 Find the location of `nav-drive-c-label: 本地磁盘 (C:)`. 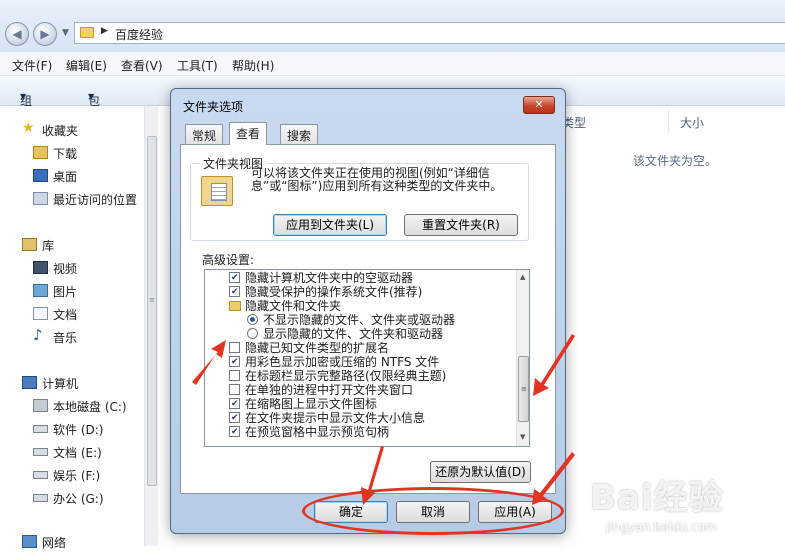

nav-drive-c-label: 本地磁盘 (C:) is located at coordinates (90, 407).